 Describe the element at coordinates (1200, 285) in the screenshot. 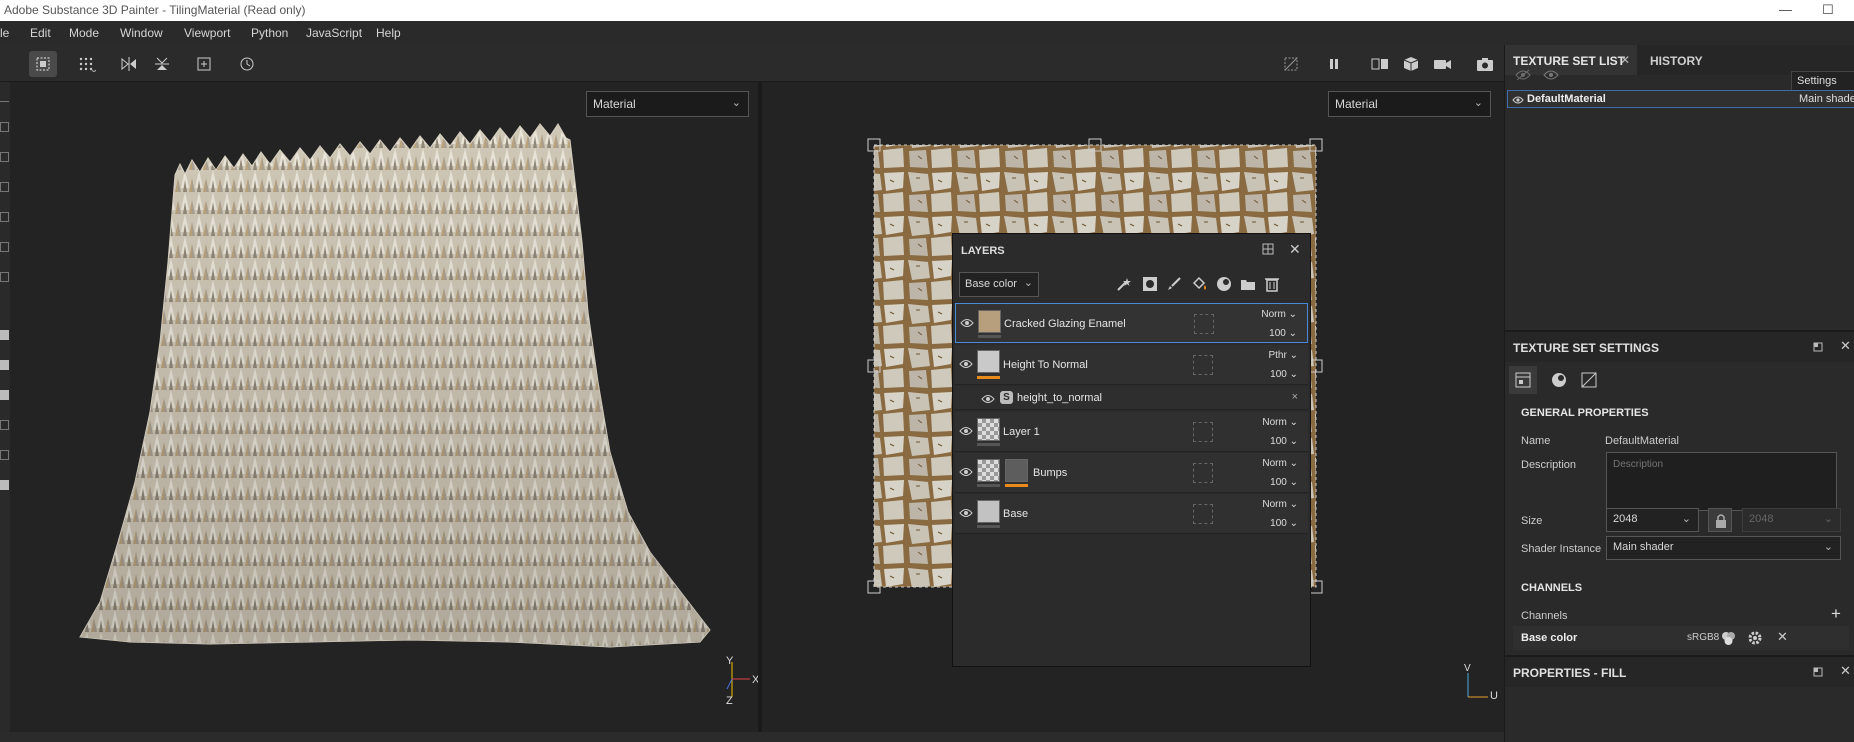

I see `add-fill-layer-icon` at that location.